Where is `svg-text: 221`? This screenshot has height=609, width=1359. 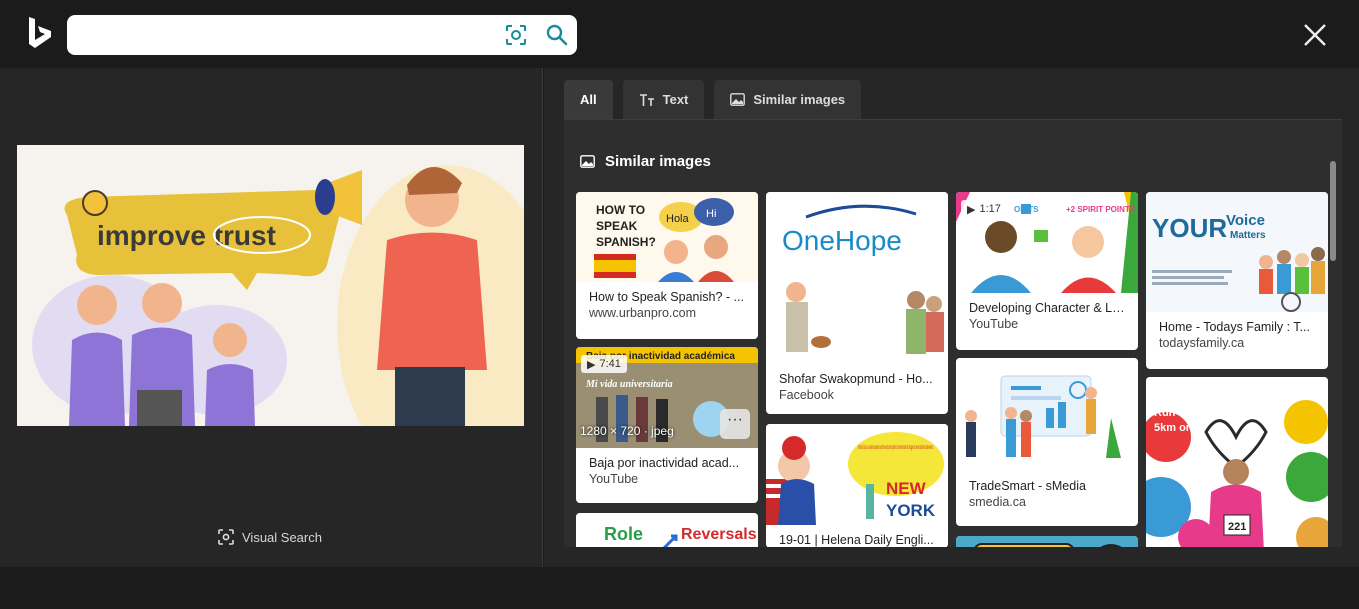
svg-text: 221 is located at coordinates (1237, 527).